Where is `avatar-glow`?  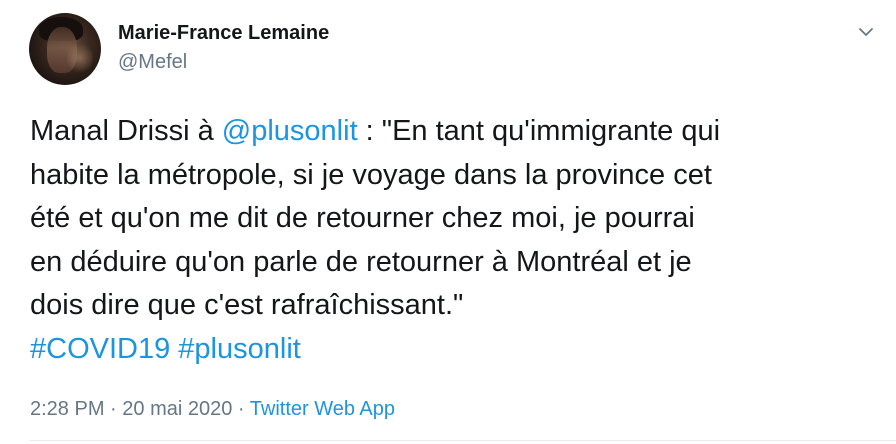
avatar-glow is located at coordinates (80, 58).